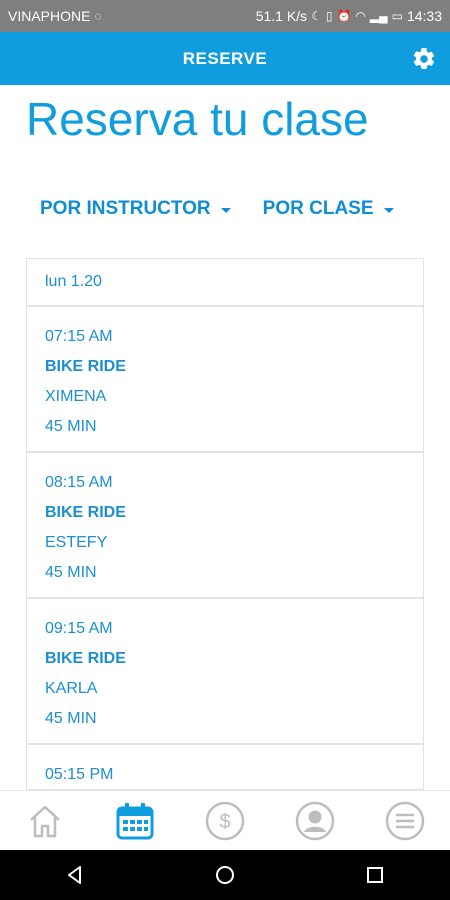  I want to click on class-item: 07:15 AM BIKE RIDE XIMENA 45 MIN, so click(225, 380).